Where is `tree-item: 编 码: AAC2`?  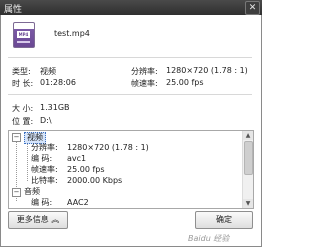
tree-item: 编 码: AAC2 is located at coordinates (60, 203).